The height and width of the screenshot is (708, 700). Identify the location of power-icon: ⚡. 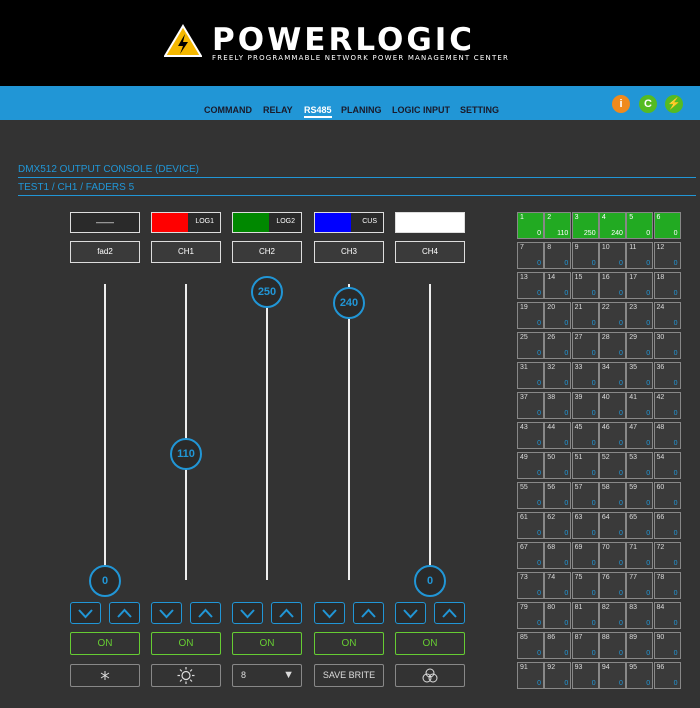
(674, 104).